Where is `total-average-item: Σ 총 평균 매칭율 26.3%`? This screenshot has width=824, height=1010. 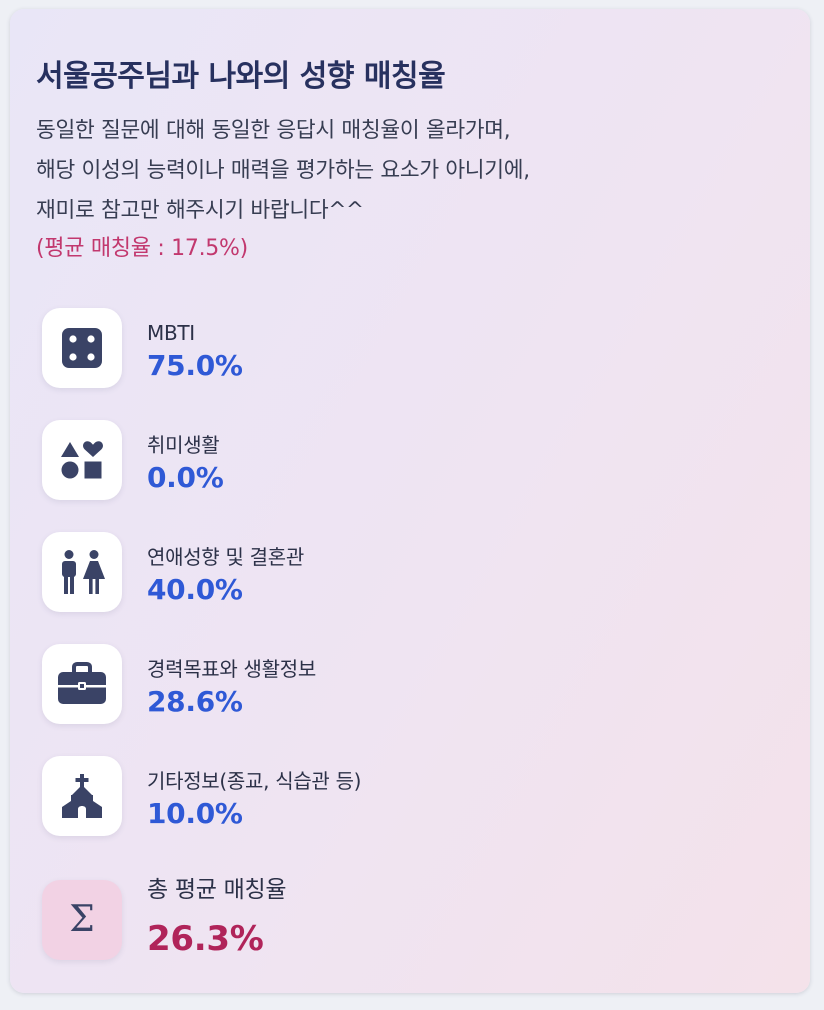 total-average-item: Σ 총 평균 매칭율 26.3% is located at coordinates (402, 924).